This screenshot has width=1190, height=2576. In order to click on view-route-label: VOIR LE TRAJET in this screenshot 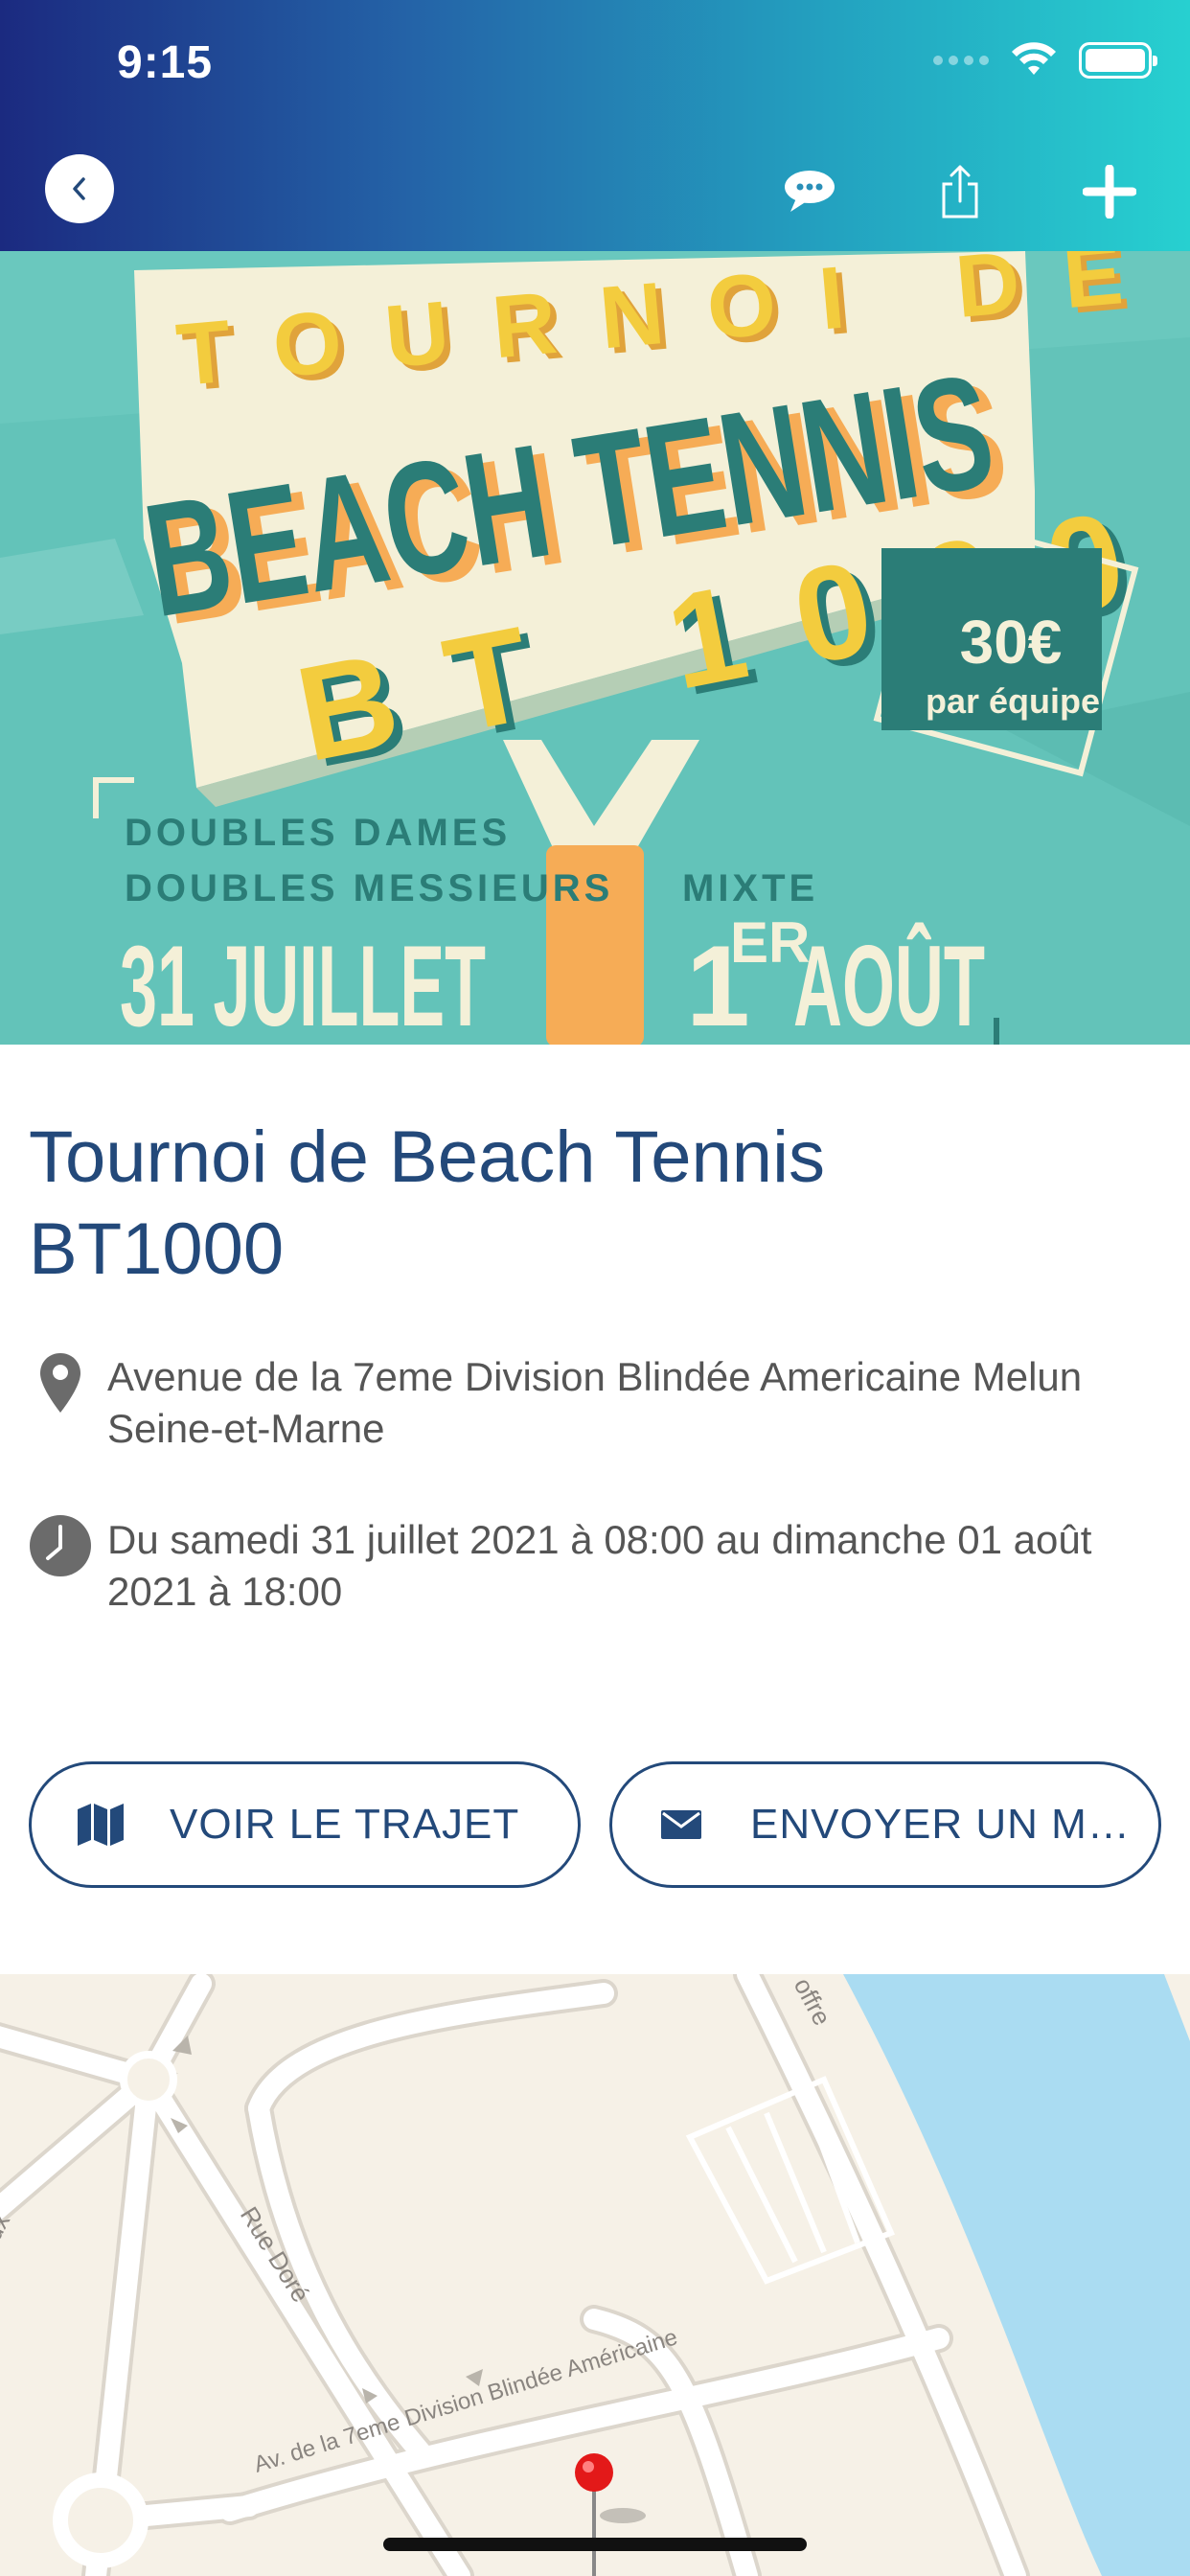, I will do `click(345, 1824)`.